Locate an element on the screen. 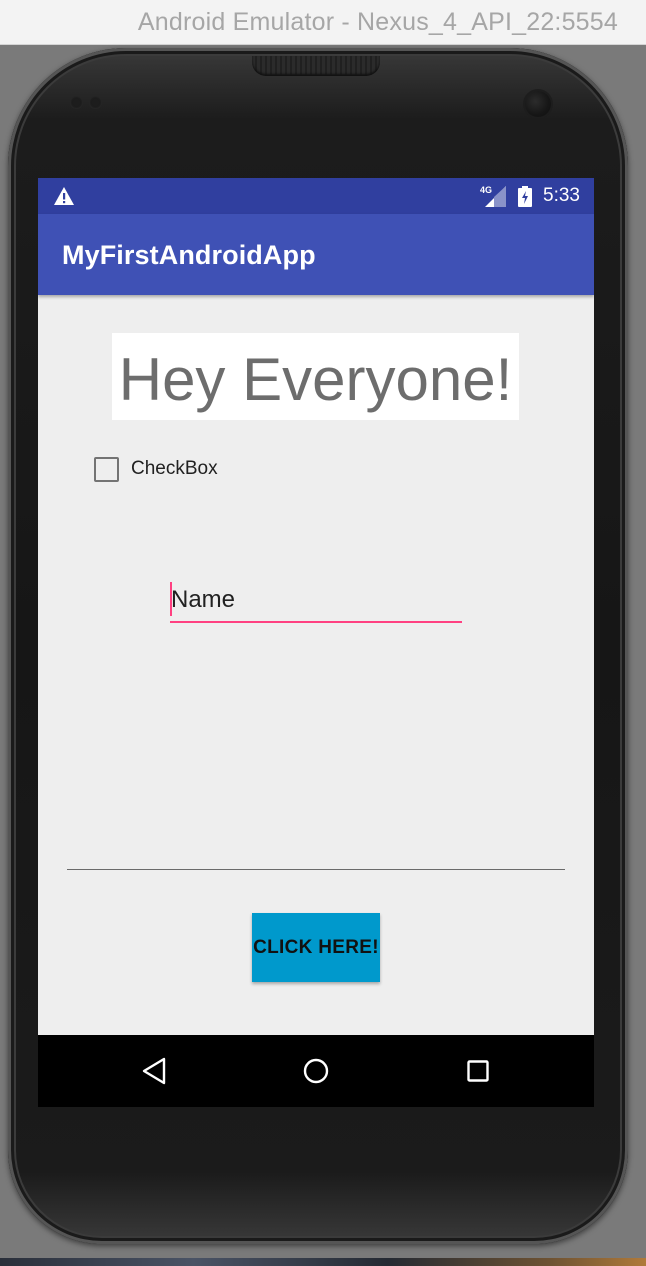  home-button is located at coordinates (316, 1071).